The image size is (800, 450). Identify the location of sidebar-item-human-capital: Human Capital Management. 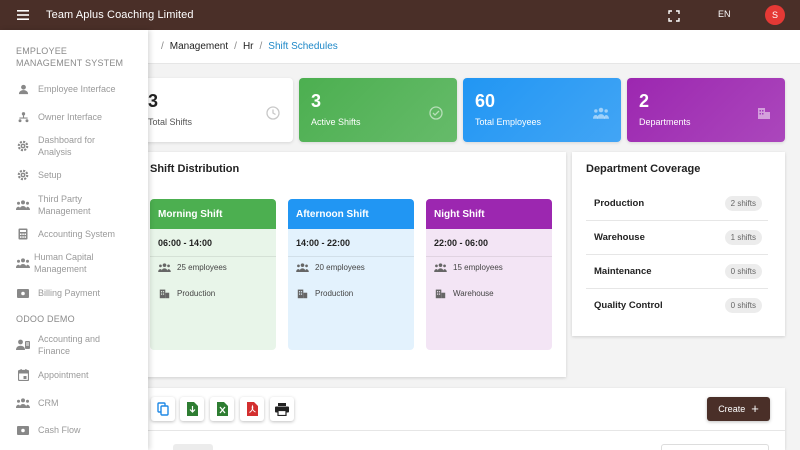
(74, 263).